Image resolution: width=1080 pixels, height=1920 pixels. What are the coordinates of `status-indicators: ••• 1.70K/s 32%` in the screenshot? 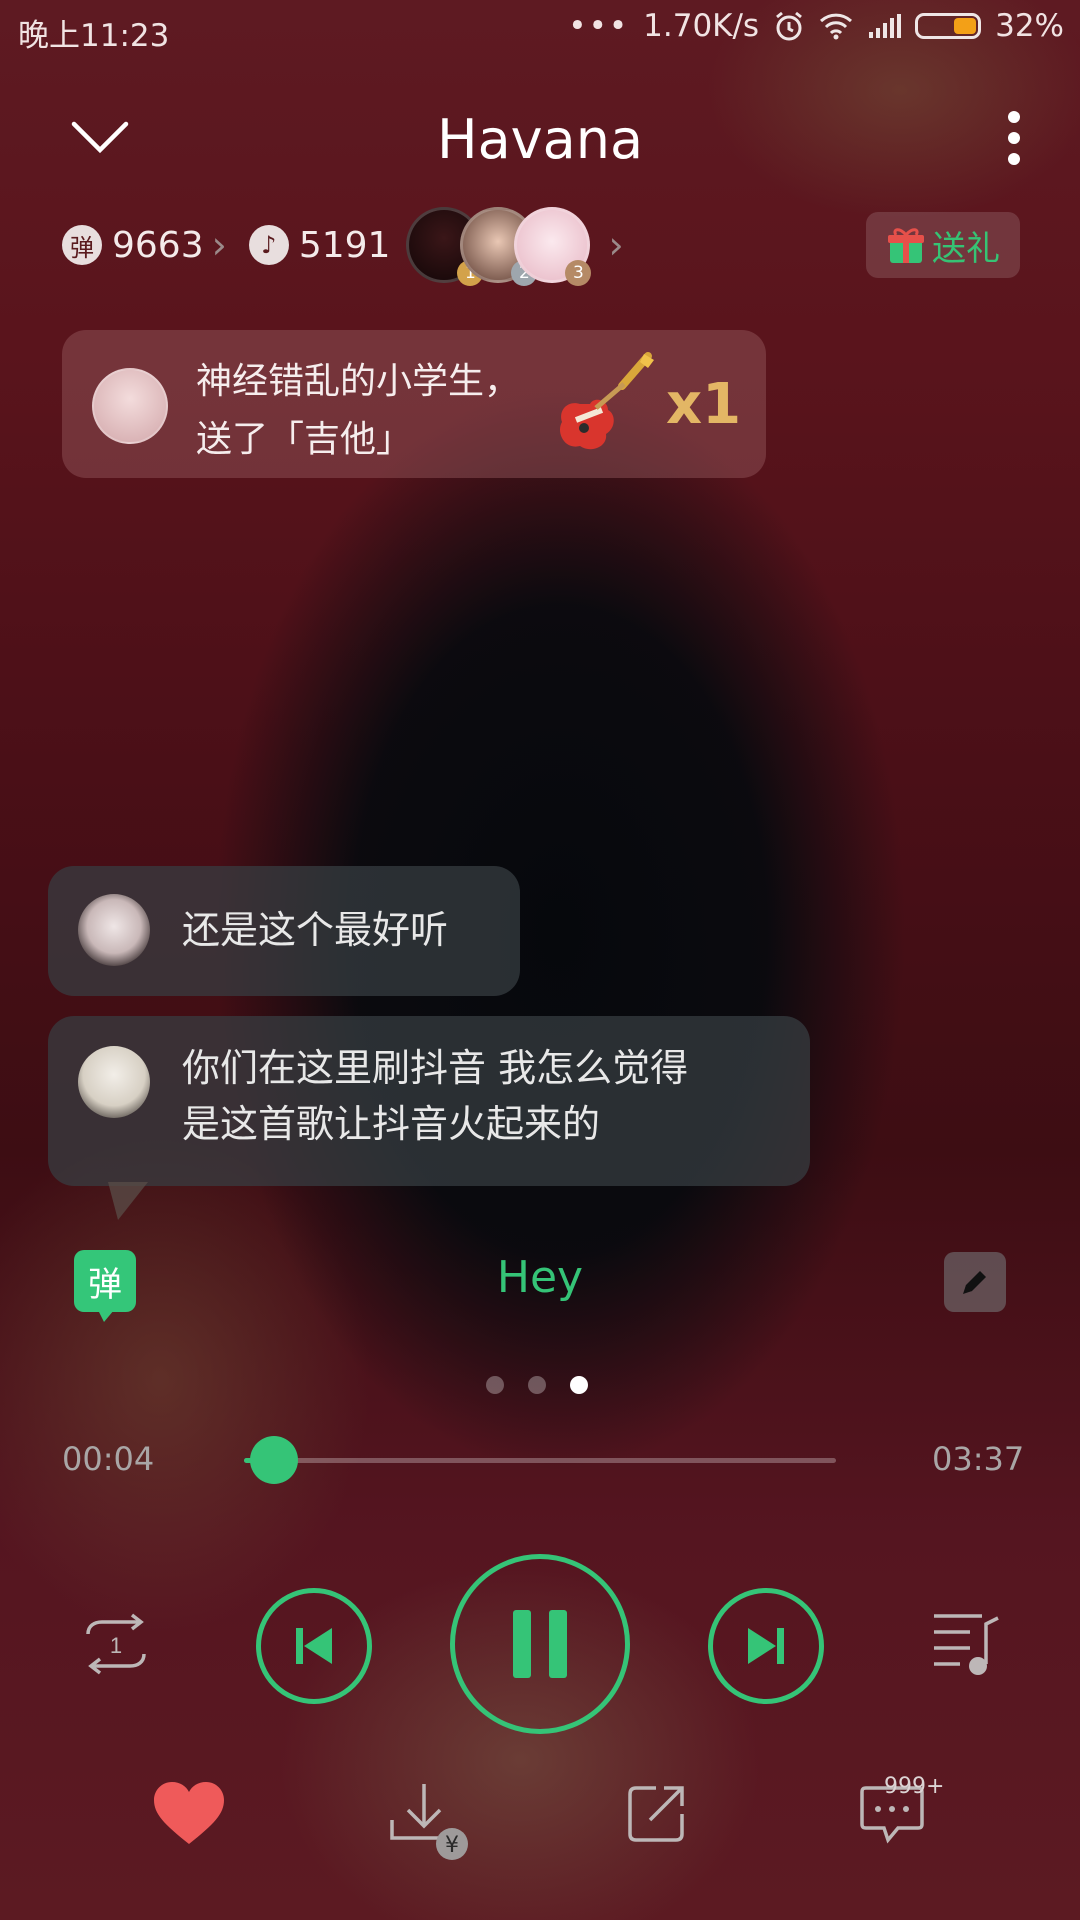 It's located at (816, 26).